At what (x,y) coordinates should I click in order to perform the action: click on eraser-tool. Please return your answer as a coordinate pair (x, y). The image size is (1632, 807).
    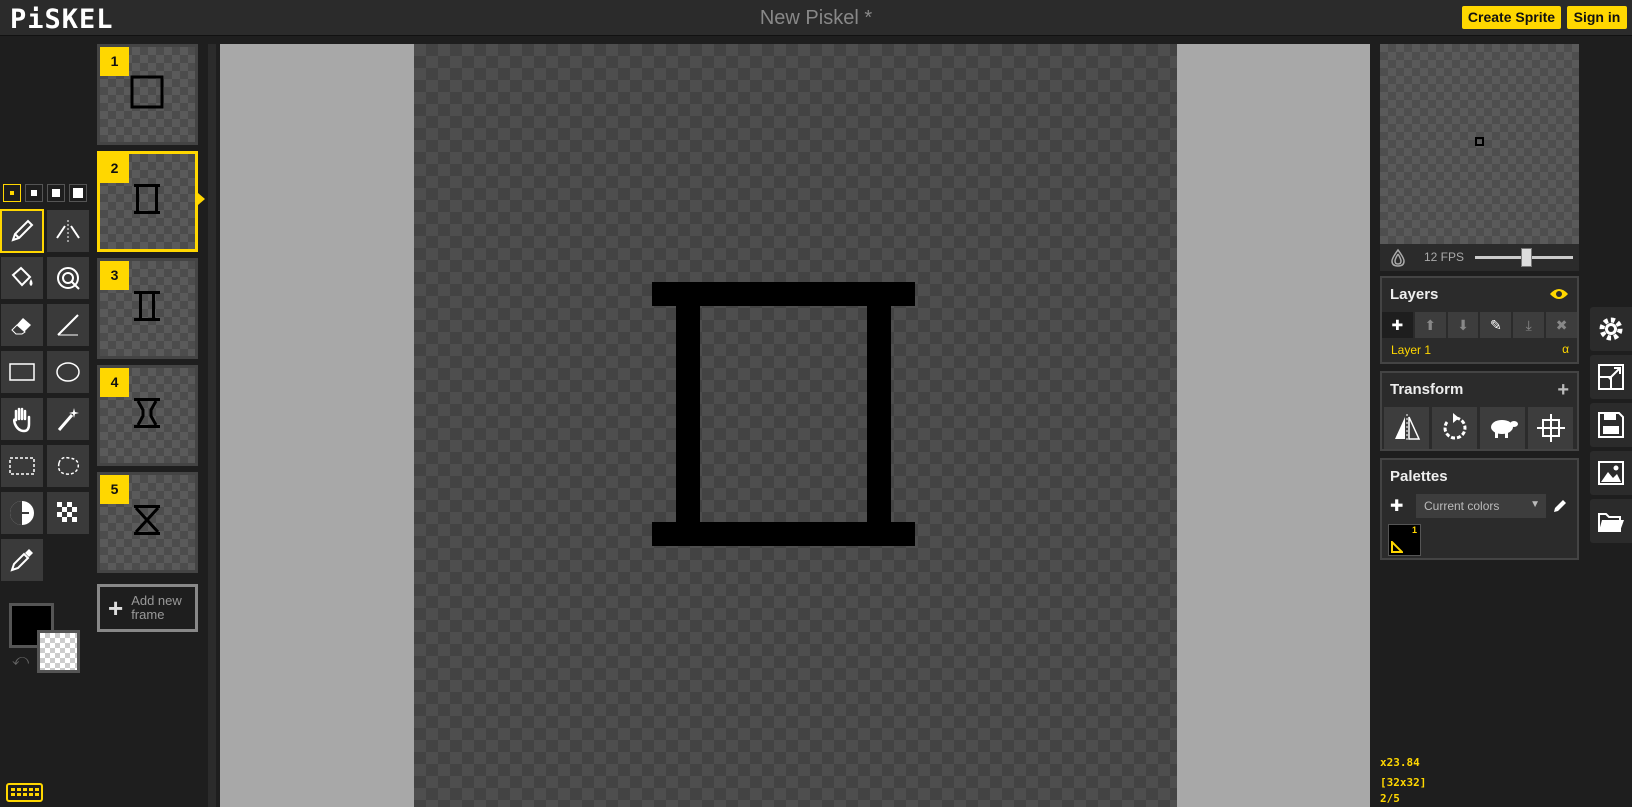
    Looking at the image, I should click on (22, 325).